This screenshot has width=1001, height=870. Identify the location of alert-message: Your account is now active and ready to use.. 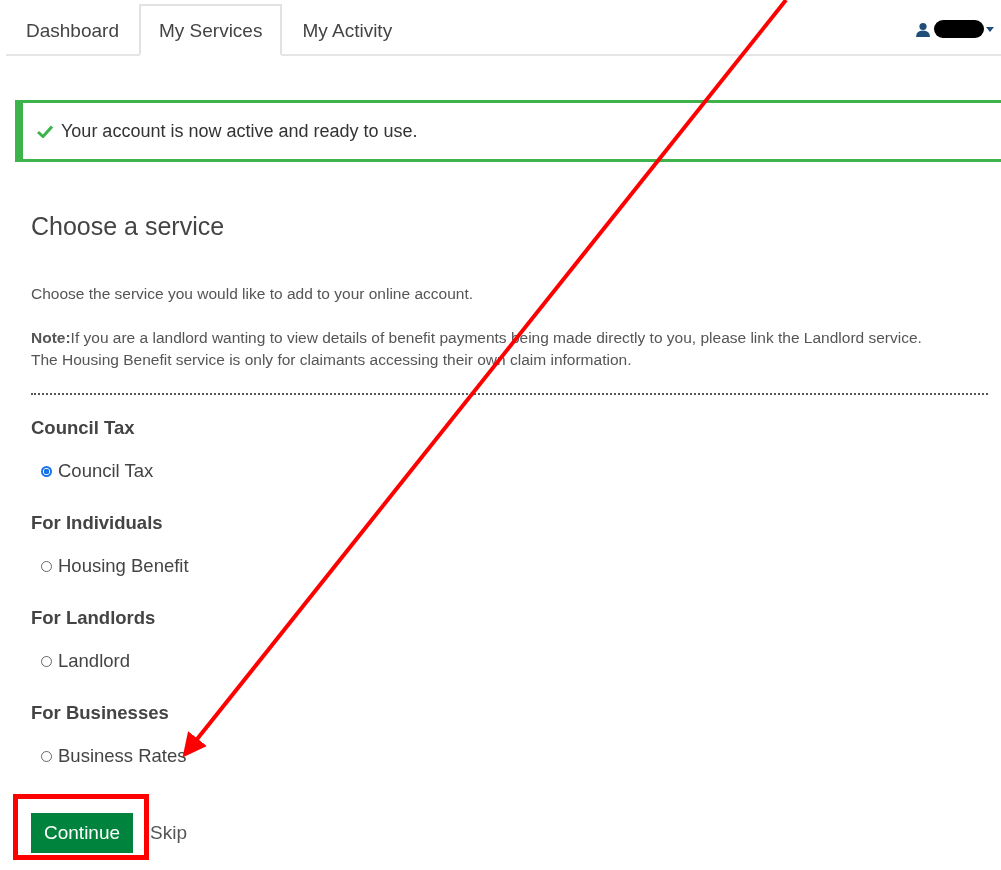
(239, 131).